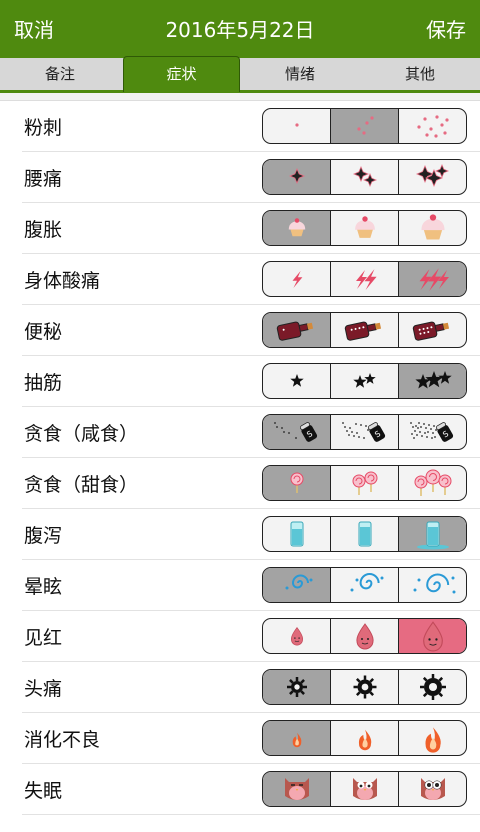 The width and height of the screenshot is (480, 832). I want to click on symptom-label: 晕眩, so click(43, 587).